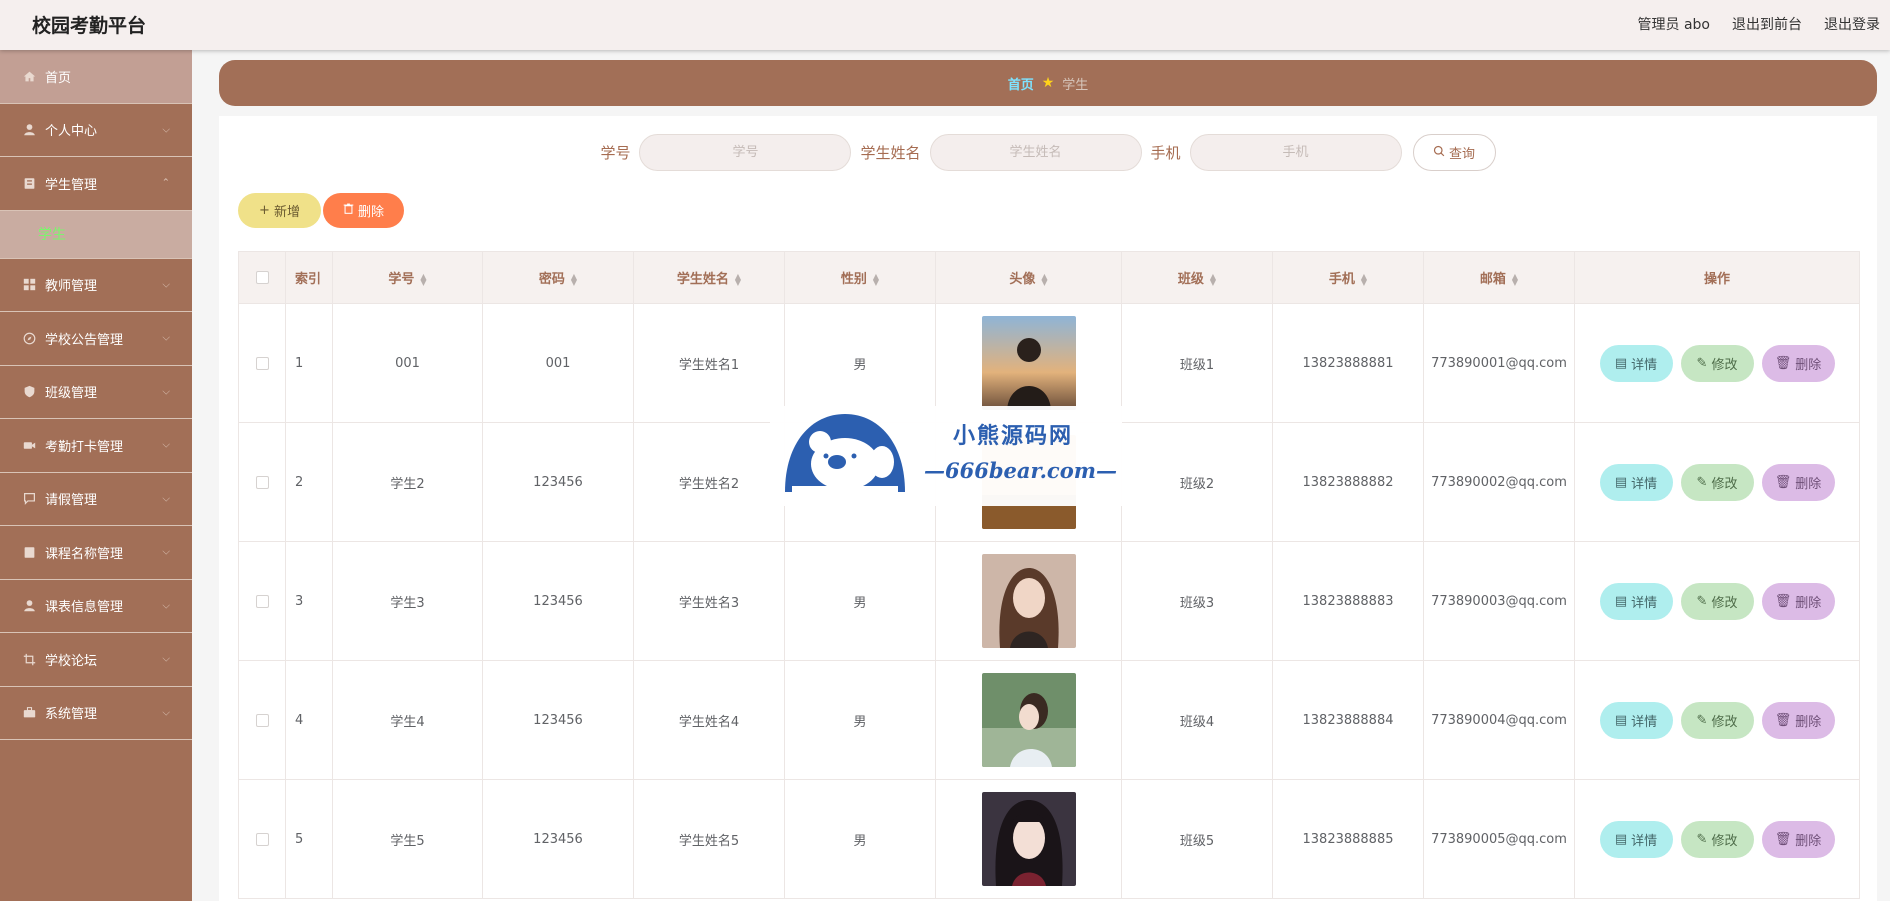 This screenshot has height=901, width=1890. I want to click on column-header-phone: 手机 ▲ ▼, so click(1348, 277).